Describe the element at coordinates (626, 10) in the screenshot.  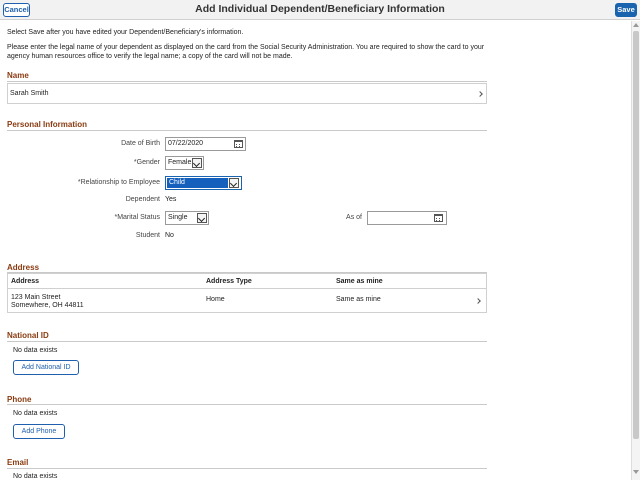
I see `save-button: Save` at that location.